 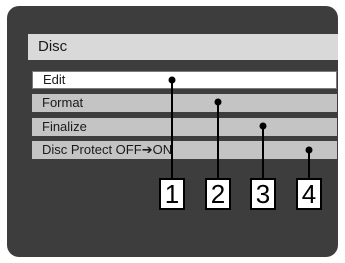 What do you see at coordinates (263, 194) in the screenshot?
I see `callout-number-3: 3` at bounding box center [263, 194].